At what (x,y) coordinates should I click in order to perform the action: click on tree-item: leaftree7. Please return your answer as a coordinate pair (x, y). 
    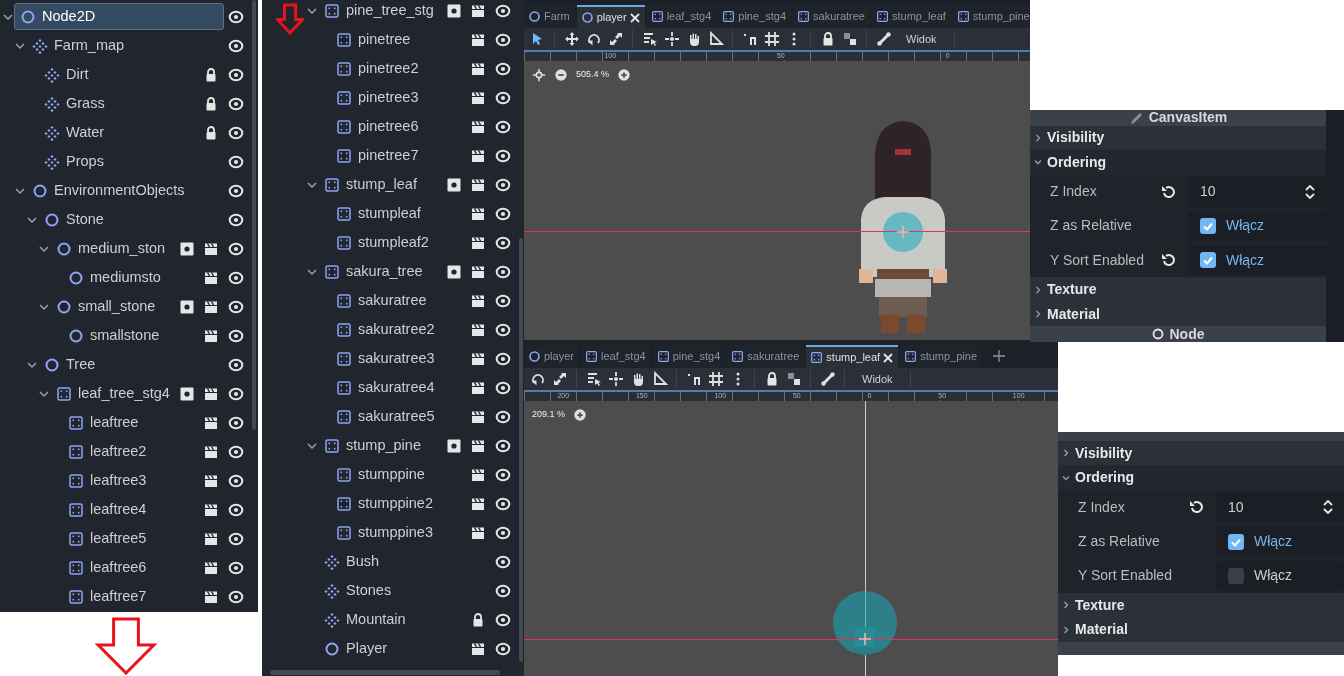
    Looking at the image, I should click on (143, 596).